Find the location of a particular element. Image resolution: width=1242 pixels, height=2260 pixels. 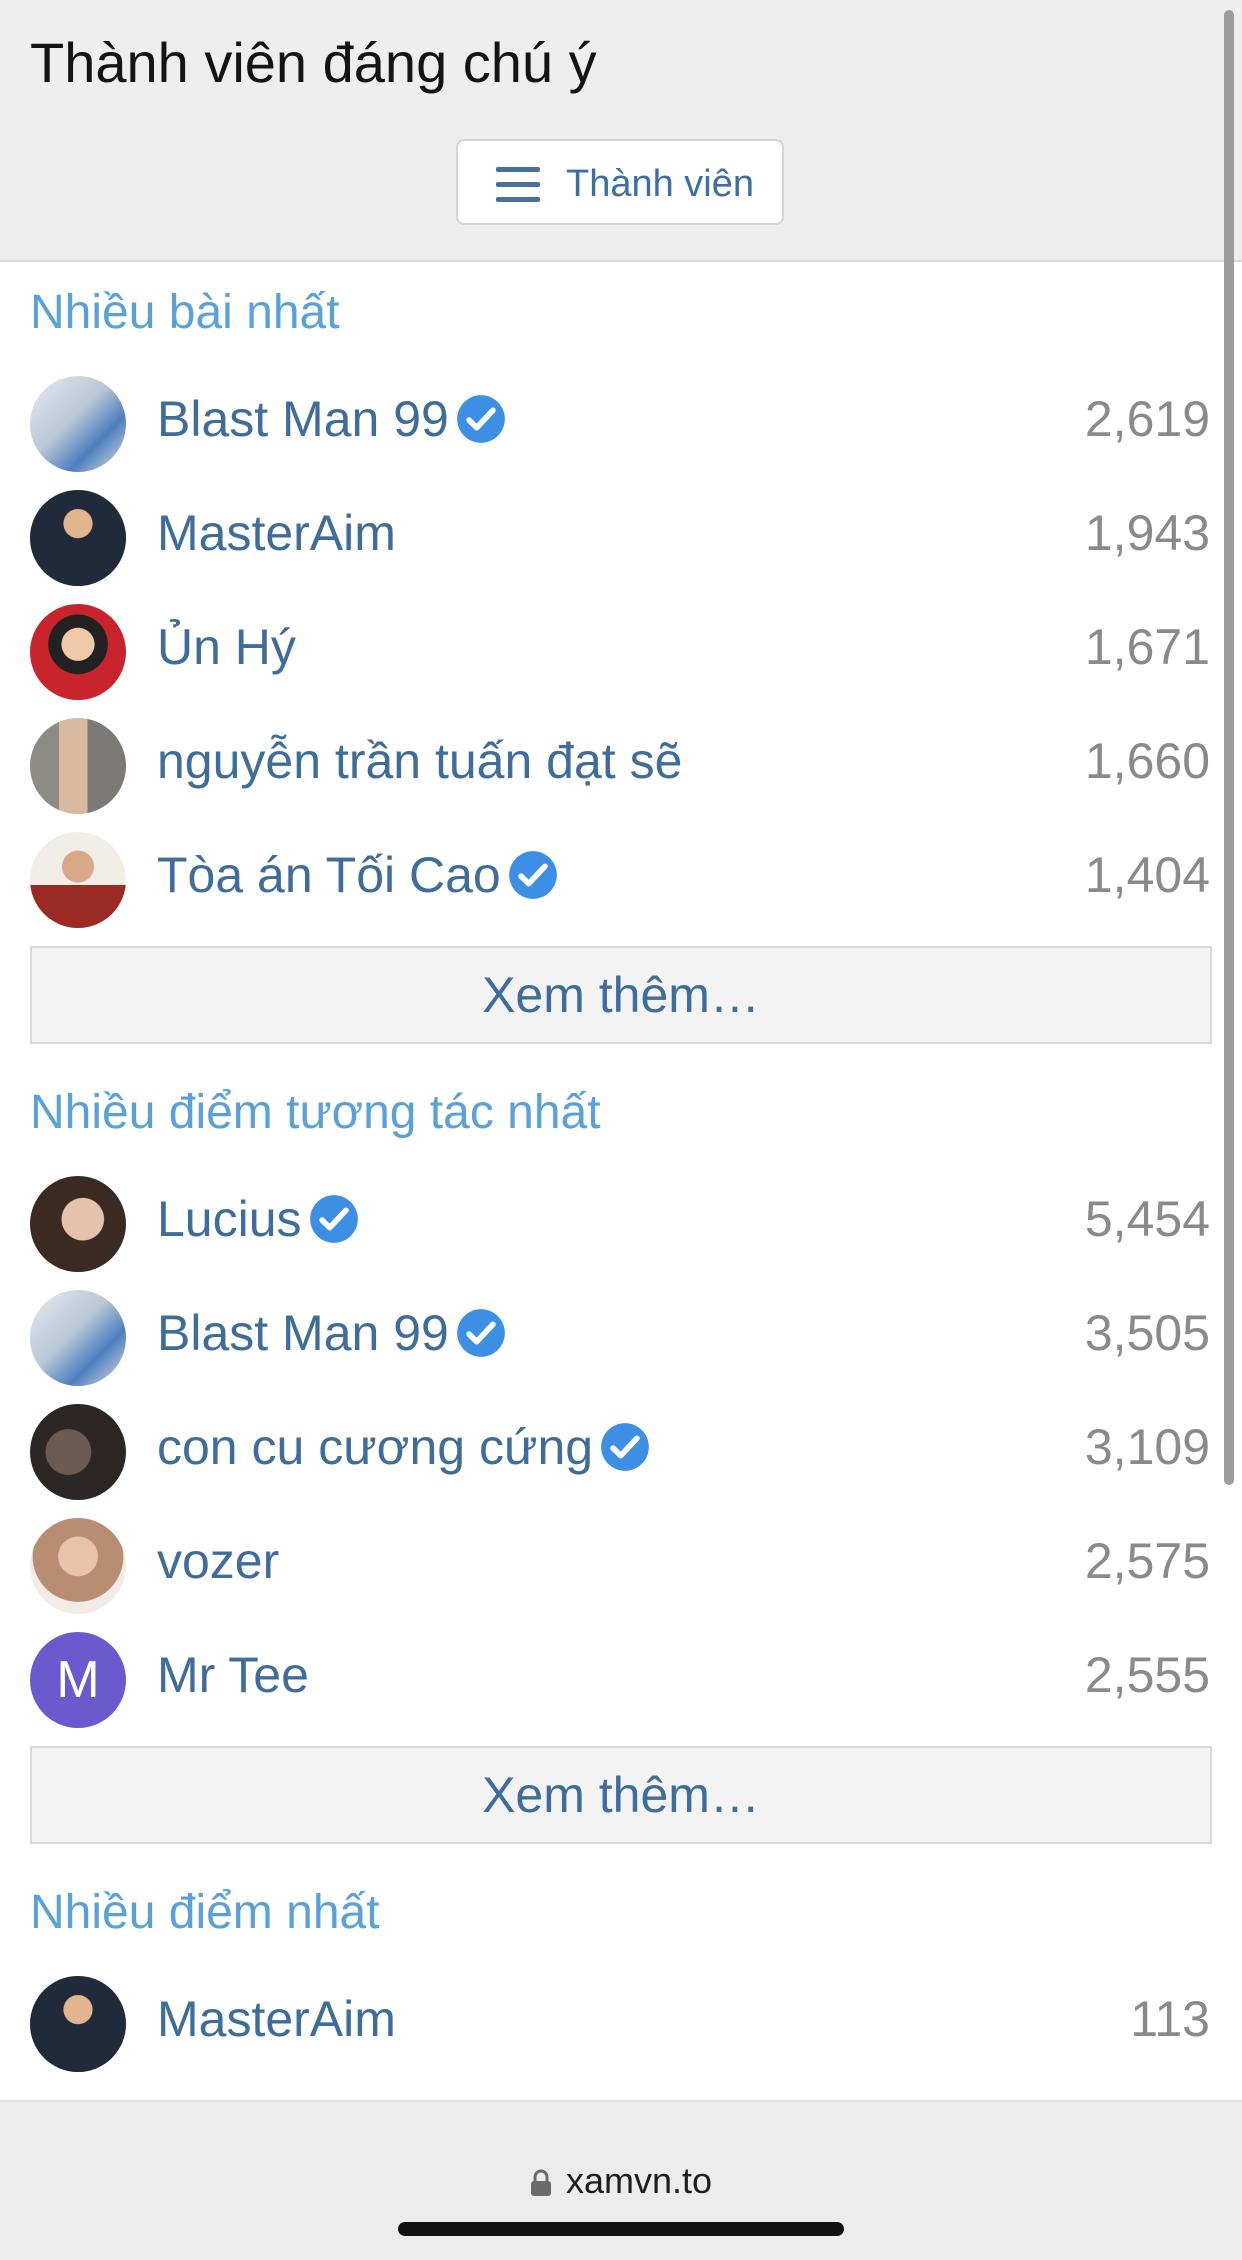

member-name-text: Mr Tee is located at coordinates (233, 1675).